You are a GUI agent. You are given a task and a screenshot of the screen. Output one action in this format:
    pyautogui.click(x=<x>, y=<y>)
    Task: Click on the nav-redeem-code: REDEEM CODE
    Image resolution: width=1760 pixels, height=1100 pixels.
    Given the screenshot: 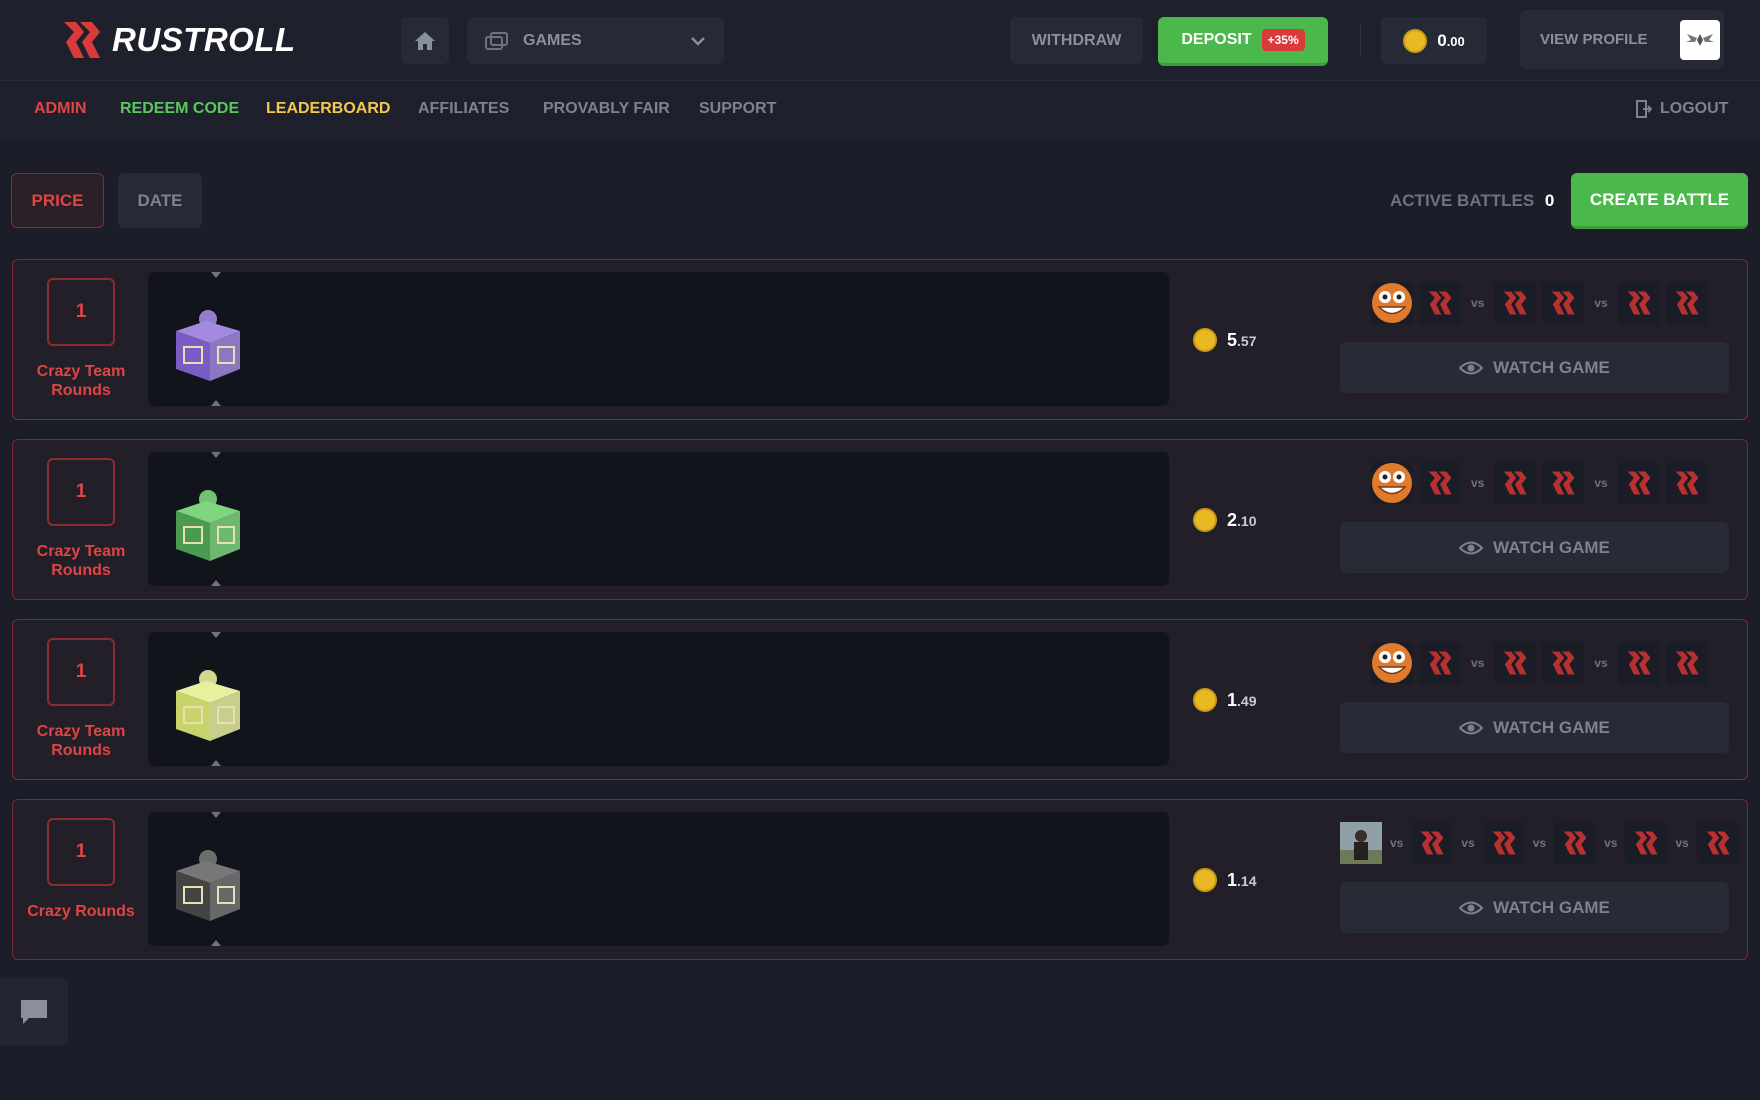 What is the action you would take?
    pyautogui.click(x=179, y=109)
    